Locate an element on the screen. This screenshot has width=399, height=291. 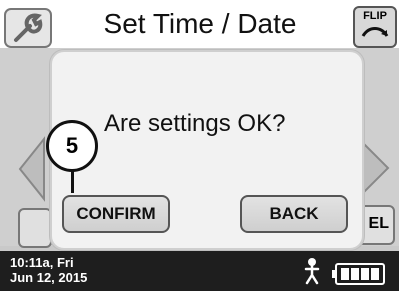
datetime: 10:11a, Fri Jun 12, 2015 is located at coordinates (48, 270).